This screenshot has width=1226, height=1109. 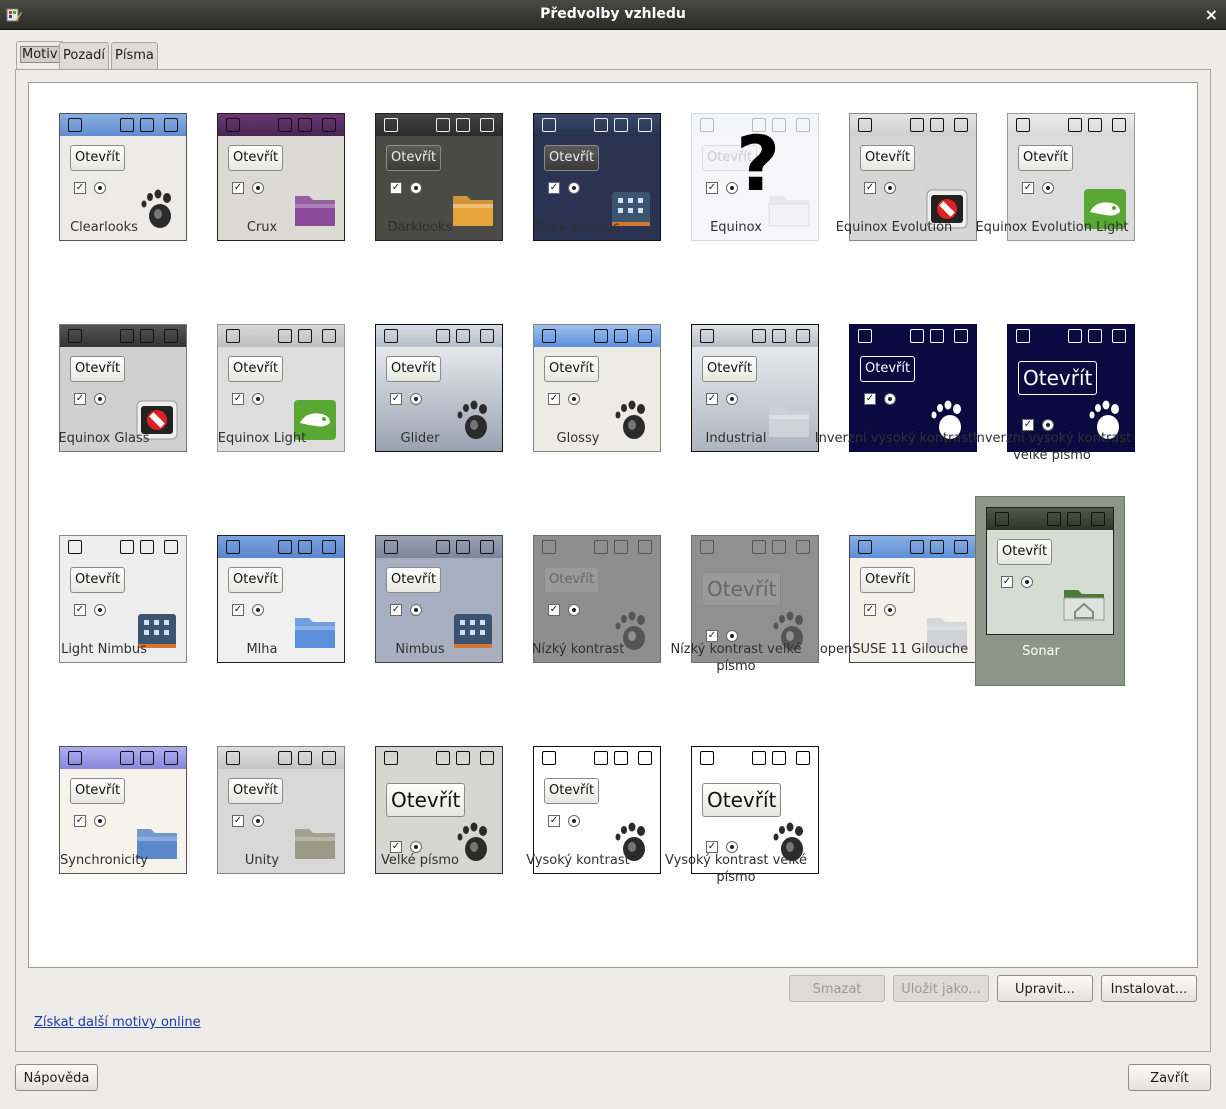 I want to click on theme-item: Otevřít ✓ Crux, so click(x=266, y=178).